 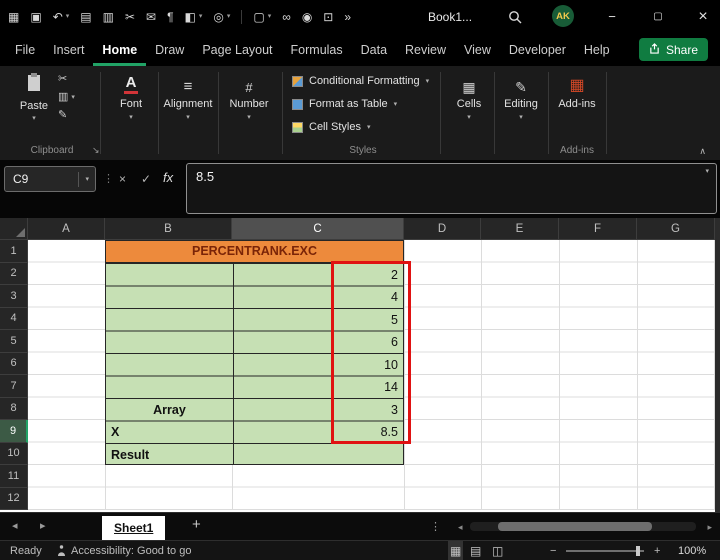 What do you see at coordinates (597, 49) in the screenshot?
I see `tab-help: Help` at bounding box center [597, 49].